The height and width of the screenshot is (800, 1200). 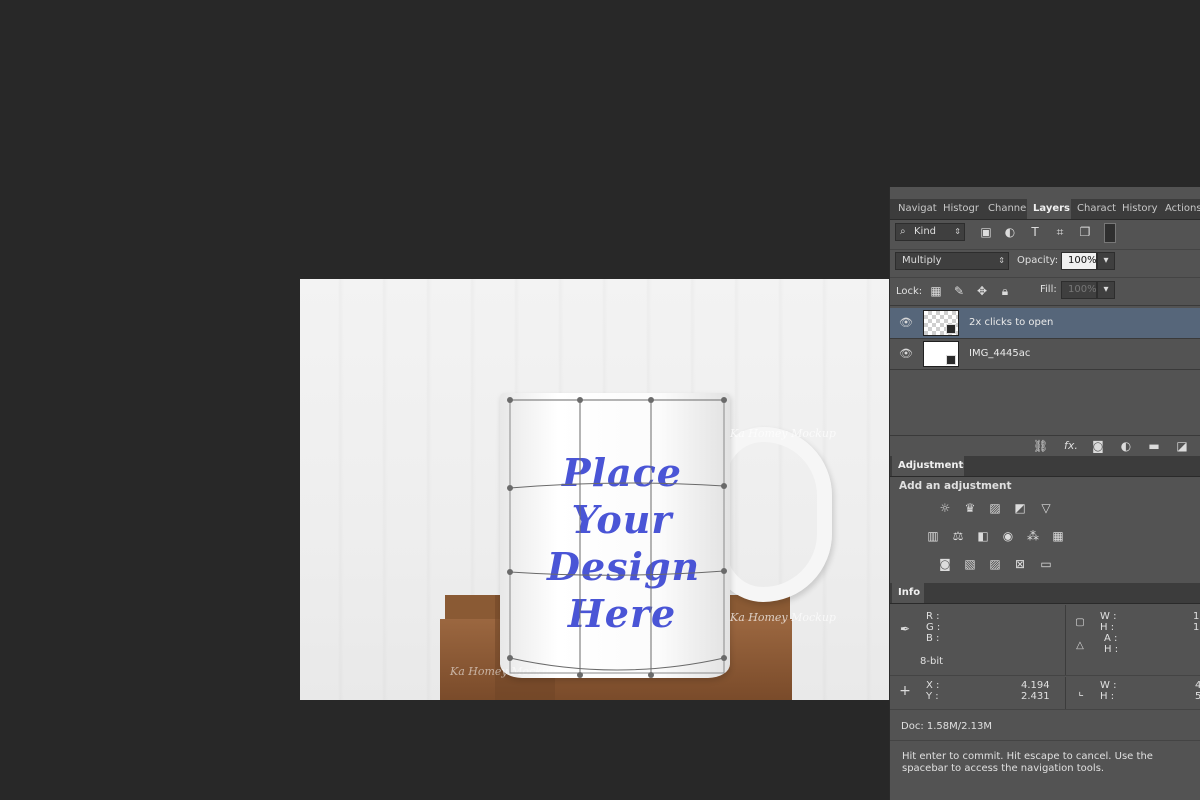 What do you see at coordinates (1179, 209) in the screenshot?
I see `tab-actions: Actions` at bounding box center [1179, 209].